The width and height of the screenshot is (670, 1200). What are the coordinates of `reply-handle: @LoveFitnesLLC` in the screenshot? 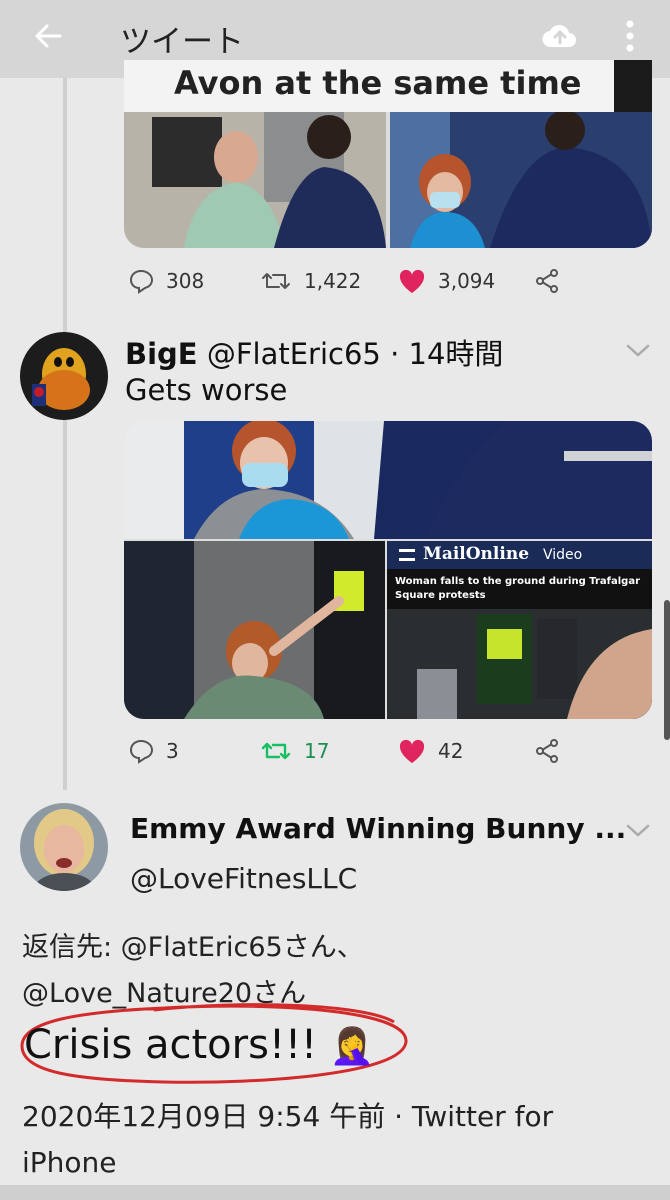 It's located at (243, 878).